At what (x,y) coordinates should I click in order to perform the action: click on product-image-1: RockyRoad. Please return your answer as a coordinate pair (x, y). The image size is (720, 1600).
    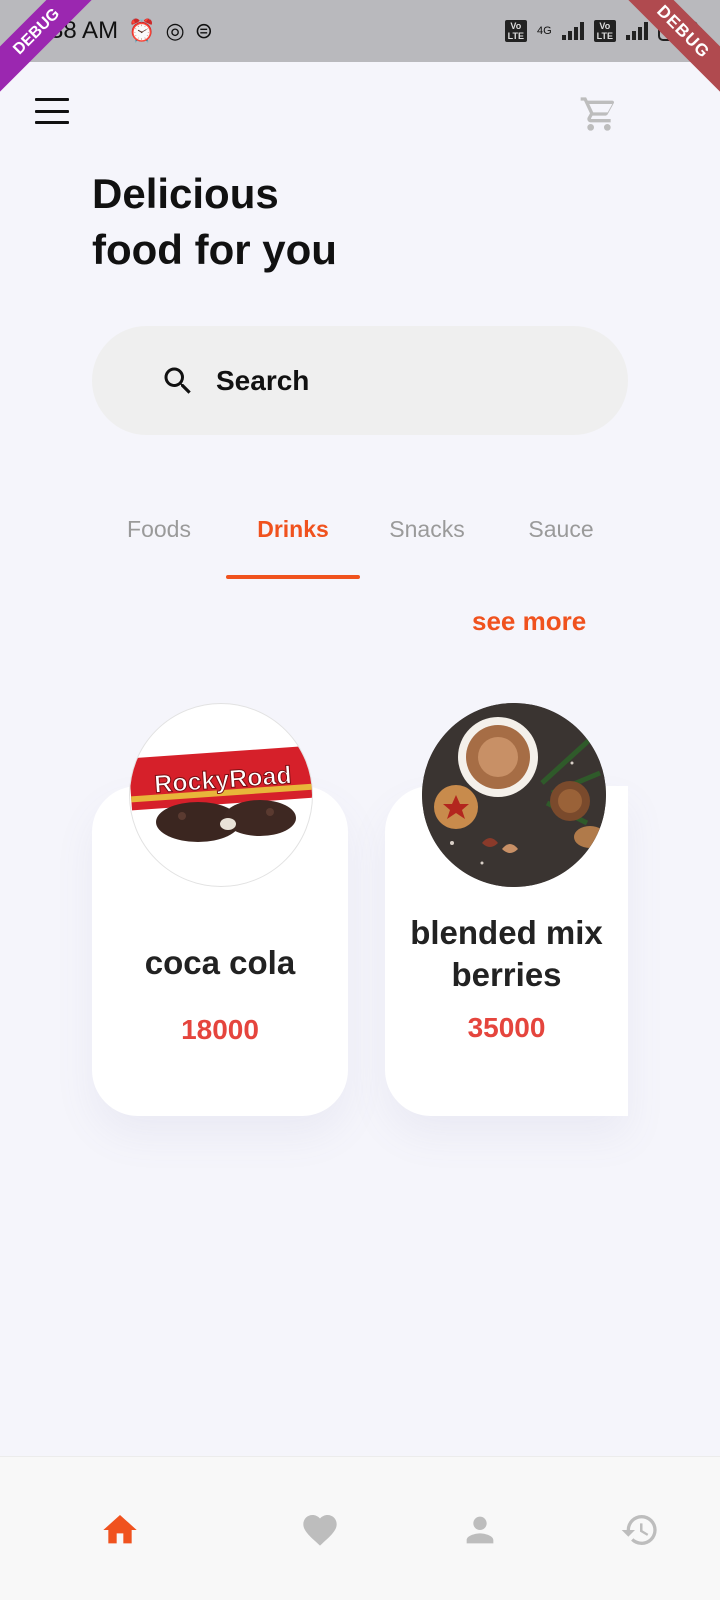
    Looking at the image, I should click on (221, 795).